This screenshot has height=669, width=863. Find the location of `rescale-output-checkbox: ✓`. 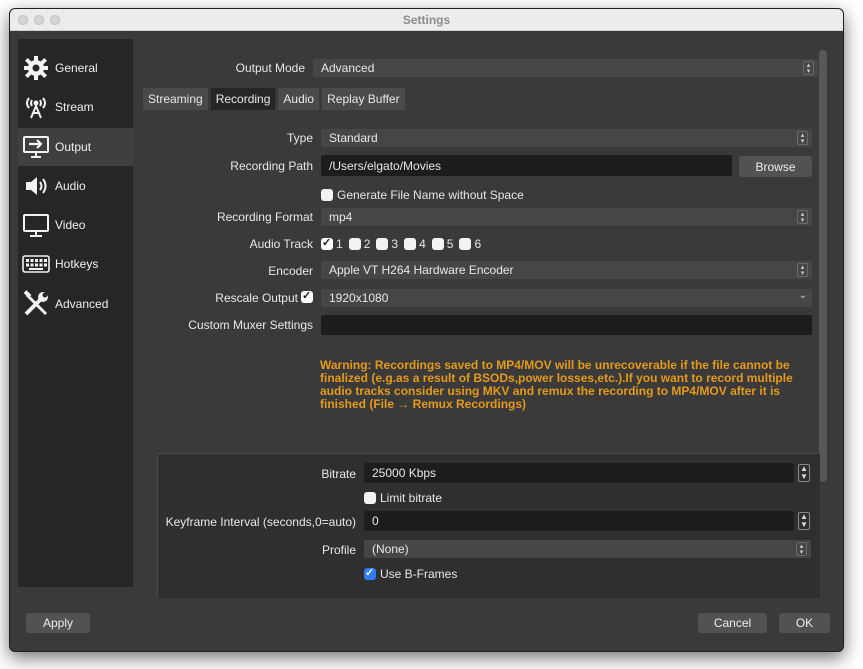

rescale-output-checkbox: ✓ is located at coordinates (307, 296).